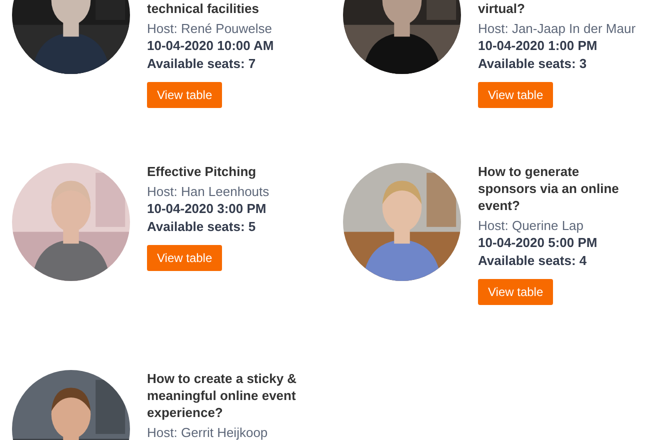 This screenshot has width=670, height=440. Describe the element at coordinates (531, 226) in the screenshot. I see `host-name: Host: Querine Lap` at that location.